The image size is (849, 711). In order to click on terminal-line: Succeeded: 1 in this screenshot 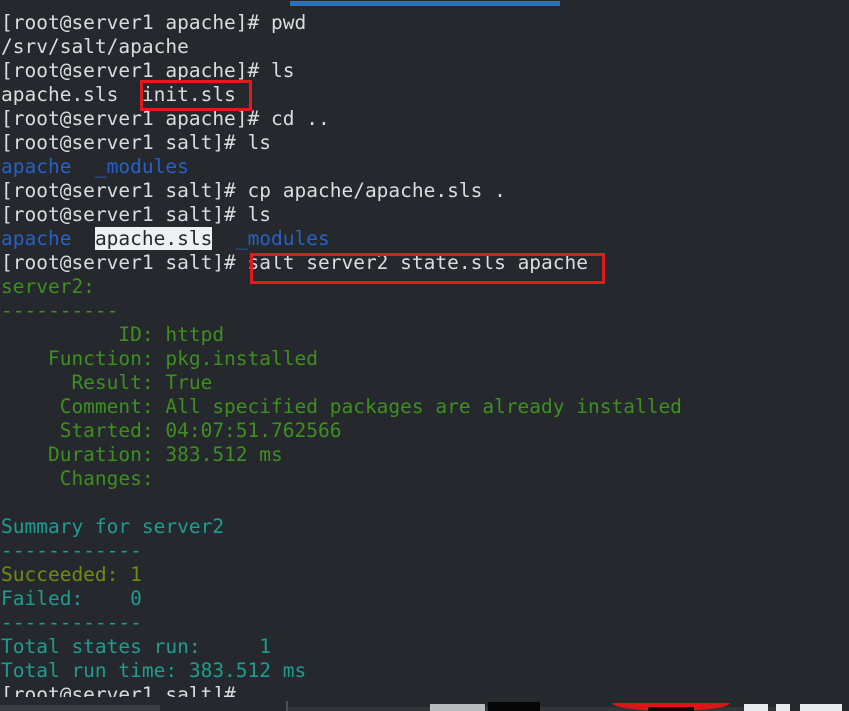, I will do `click(424, 575)`.